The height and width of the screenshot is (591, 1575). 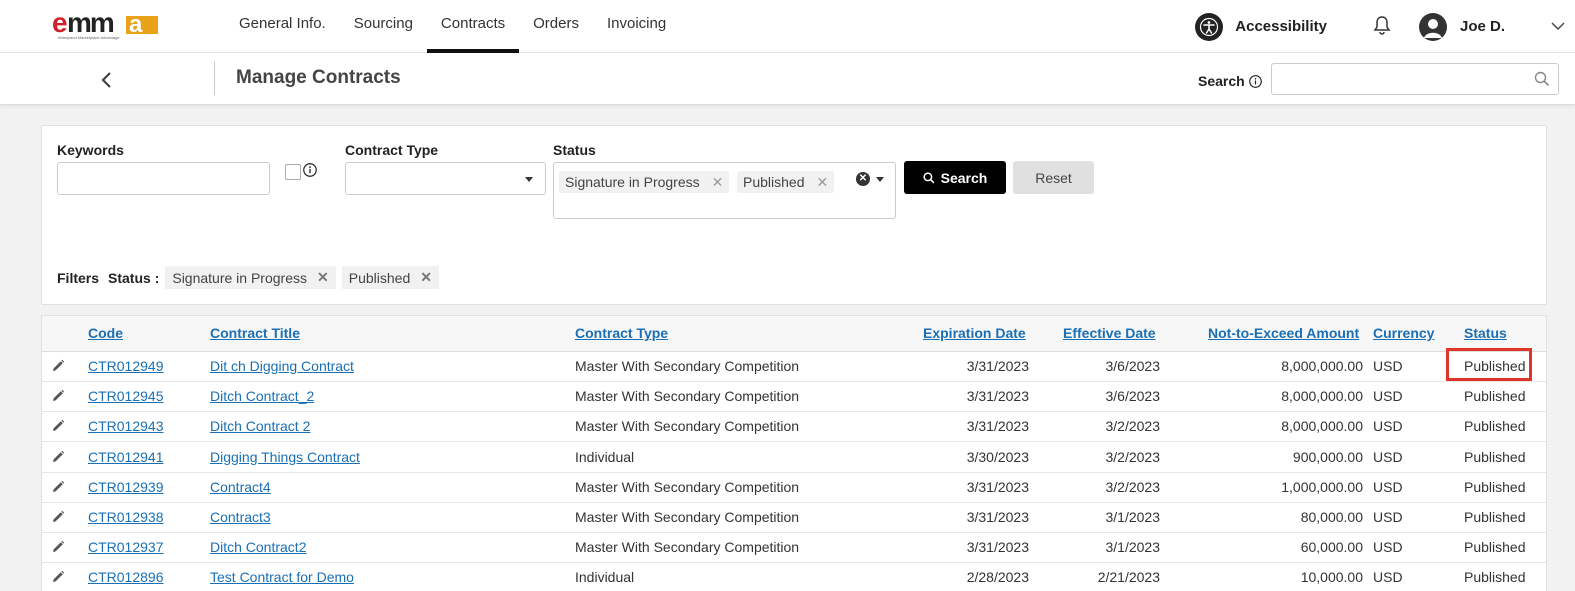 What do you see at coordinates (293, 172) in the screenshot?
I see `keywords-checkbox` at bounding box center [293, 172].